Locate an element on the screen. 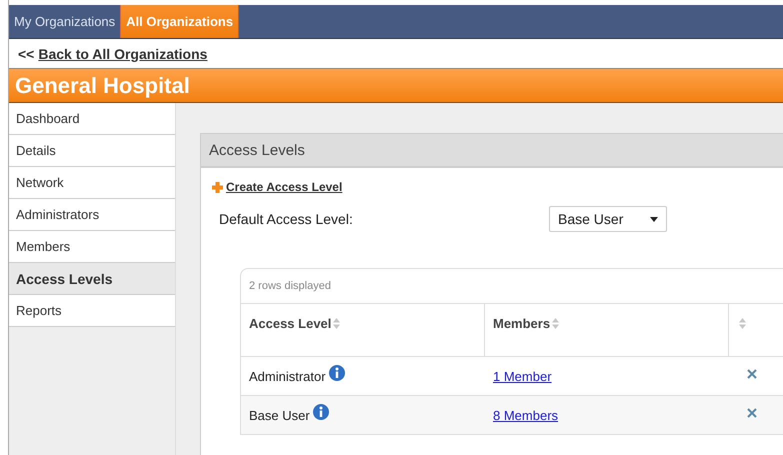  row-count: 2 rows displayed is located at coordinates (512, 286).